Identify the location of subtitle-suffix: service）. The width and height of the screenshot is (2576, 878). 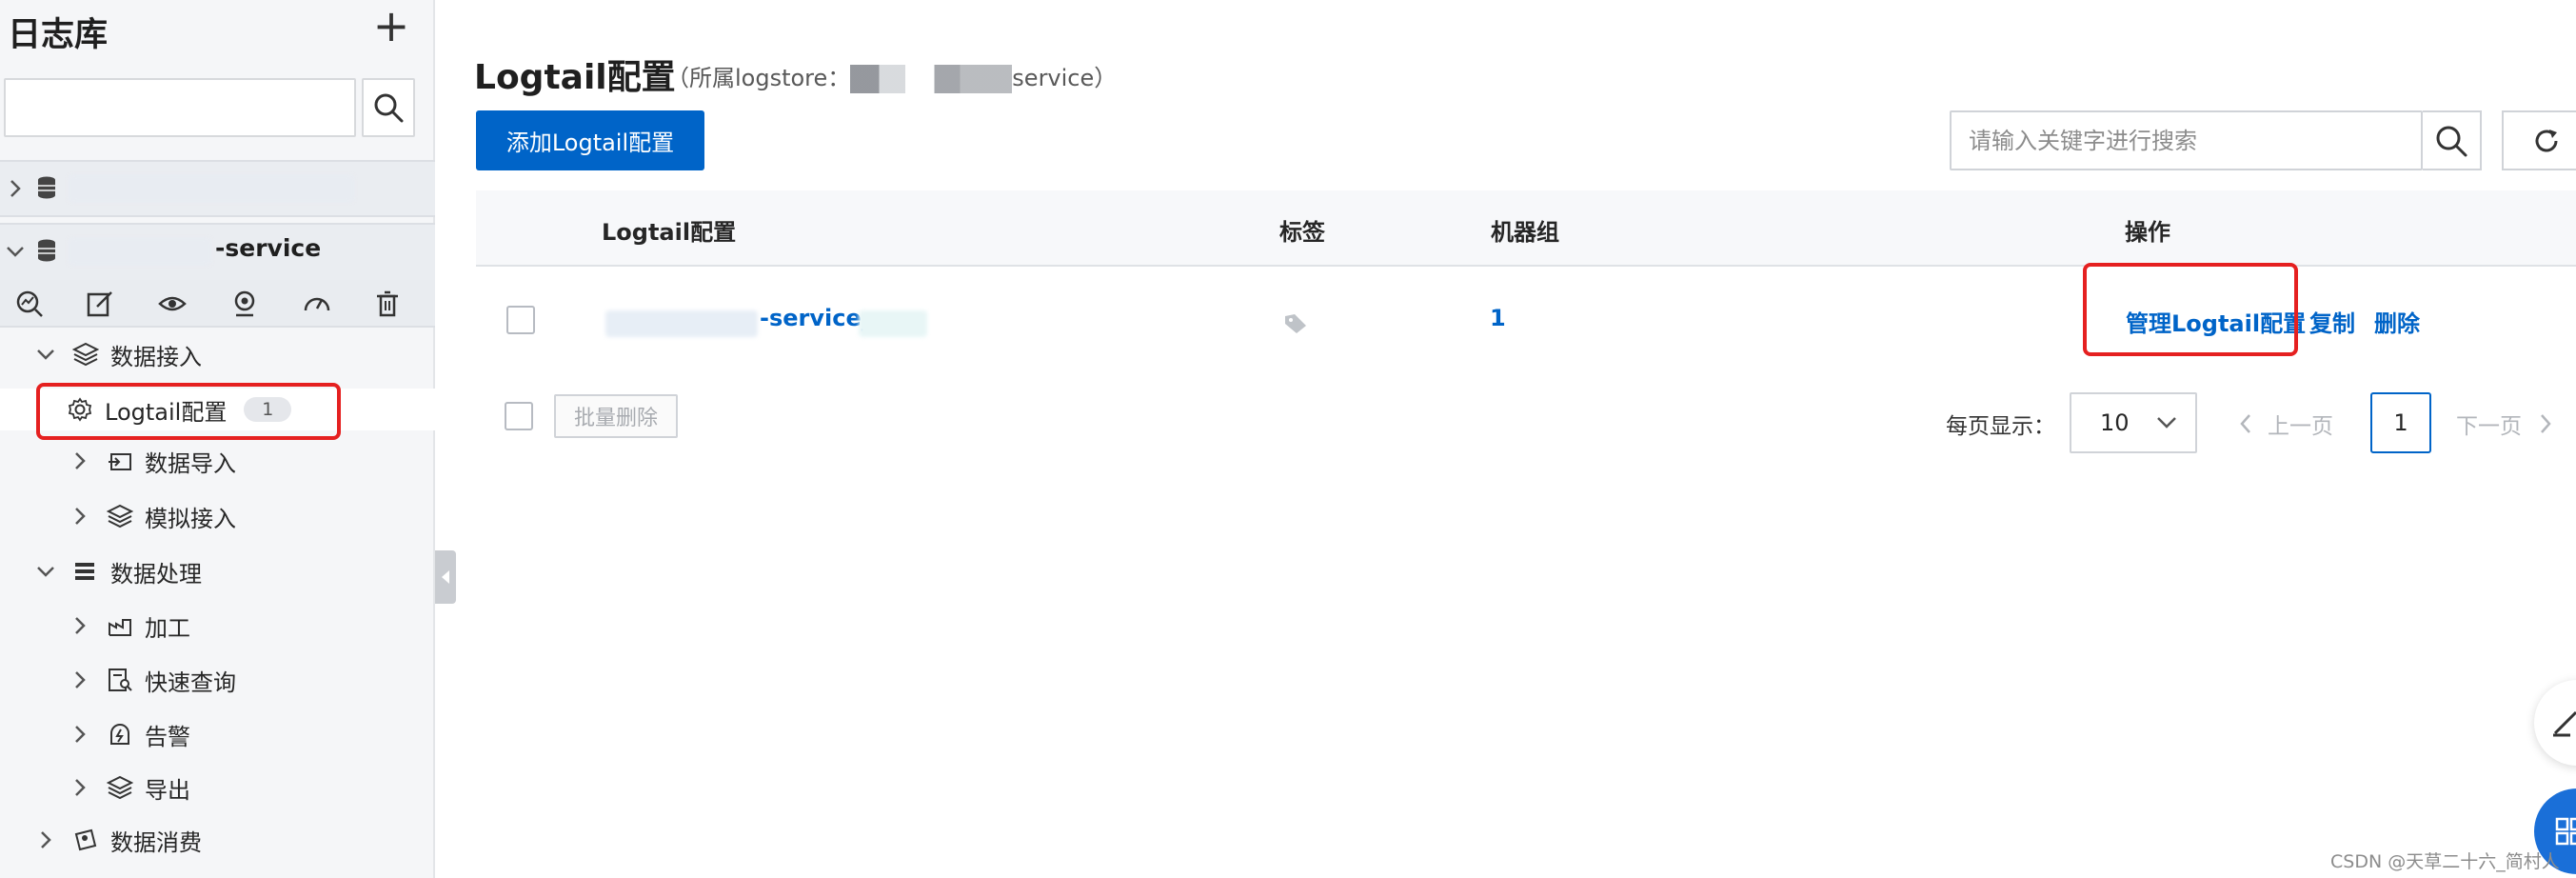
(1065, 78).